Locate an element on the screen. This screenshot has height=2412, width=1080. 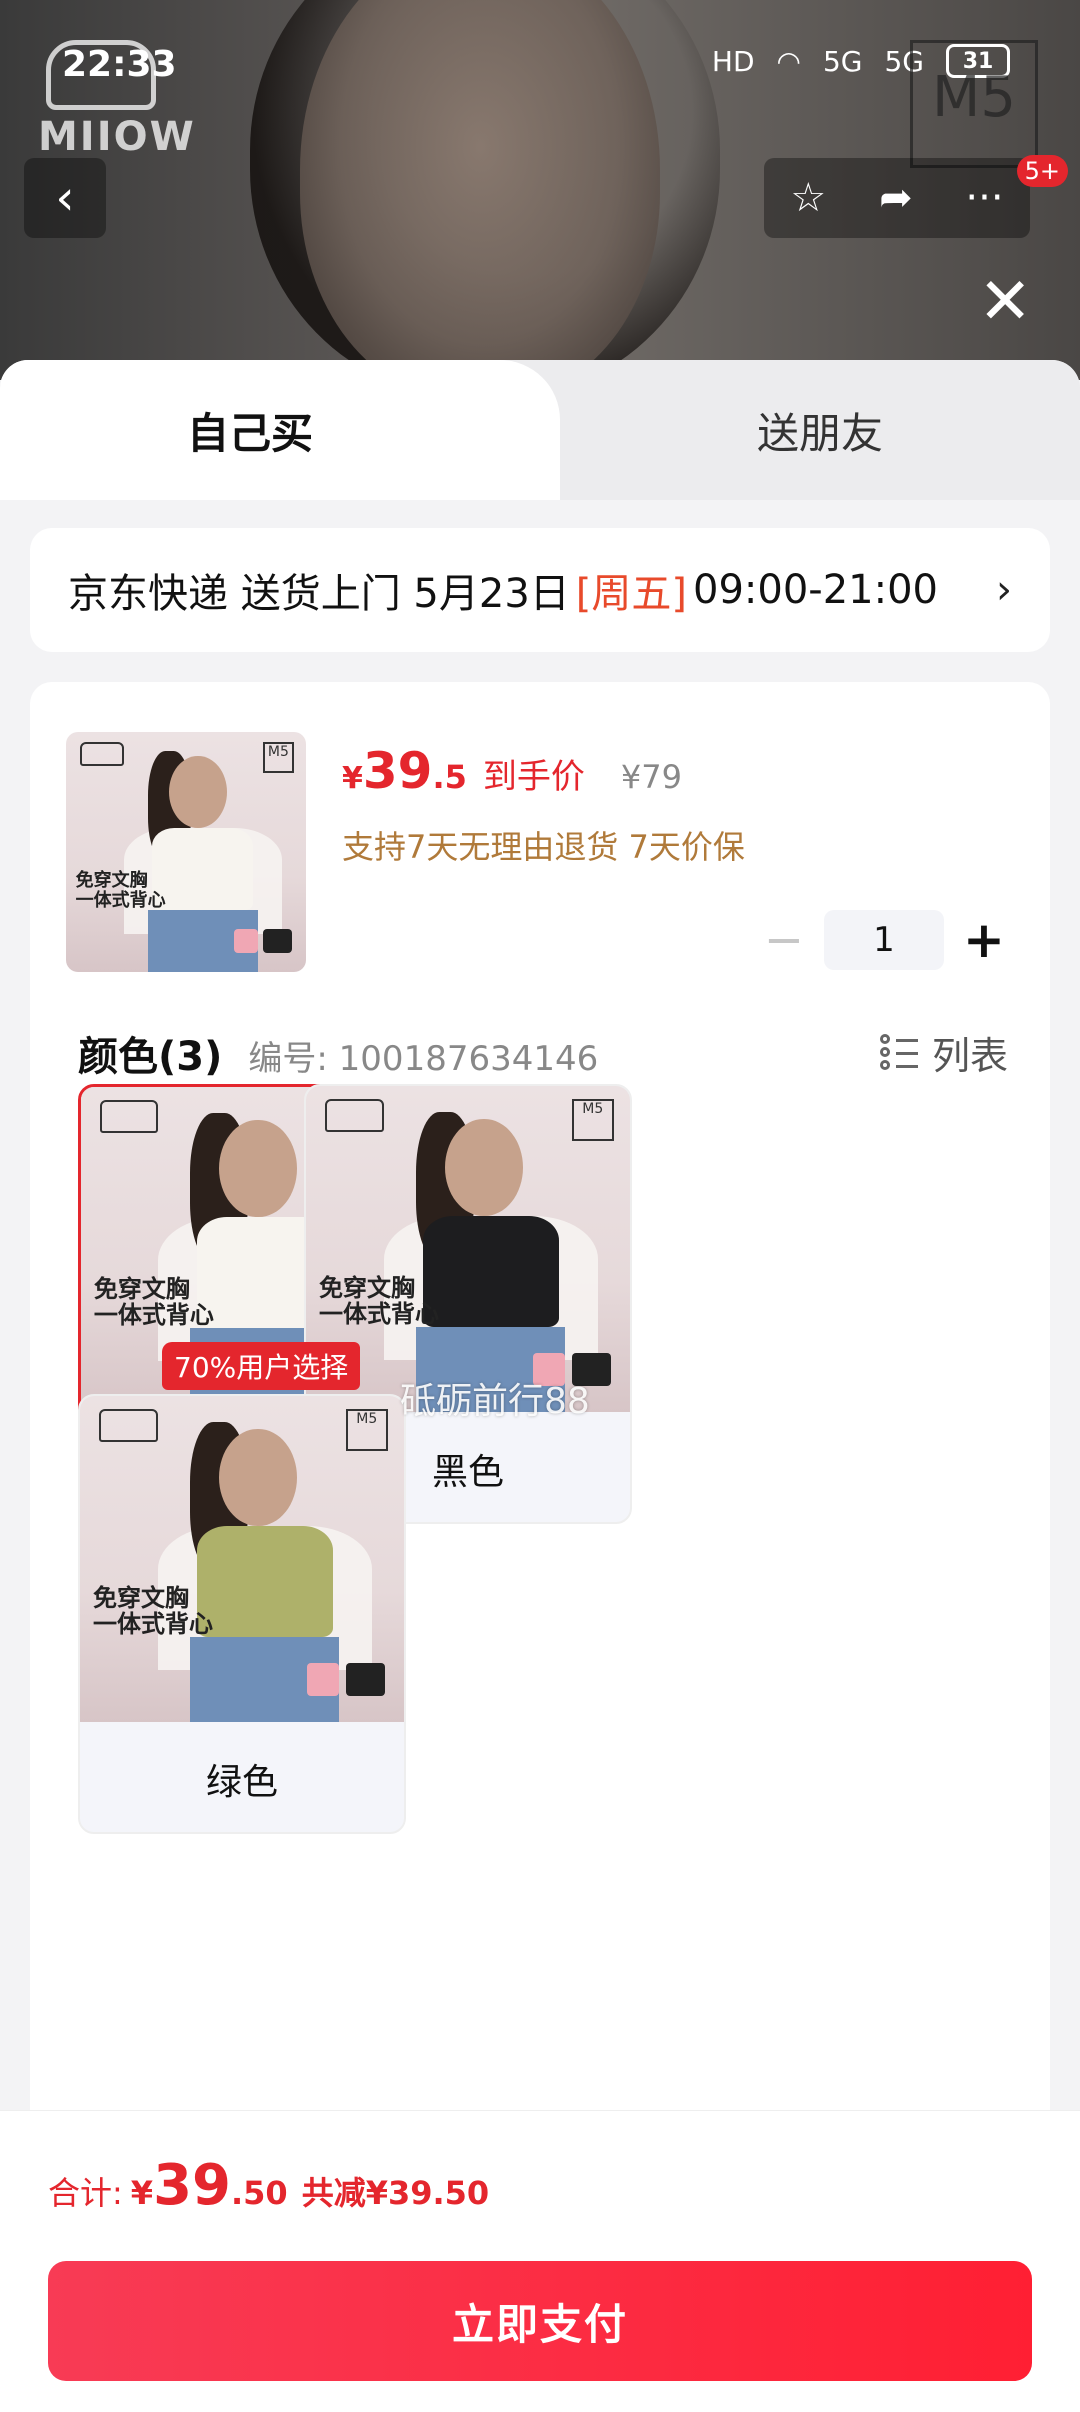
tab-self: 自己买 is located at coordinates (280, 430).